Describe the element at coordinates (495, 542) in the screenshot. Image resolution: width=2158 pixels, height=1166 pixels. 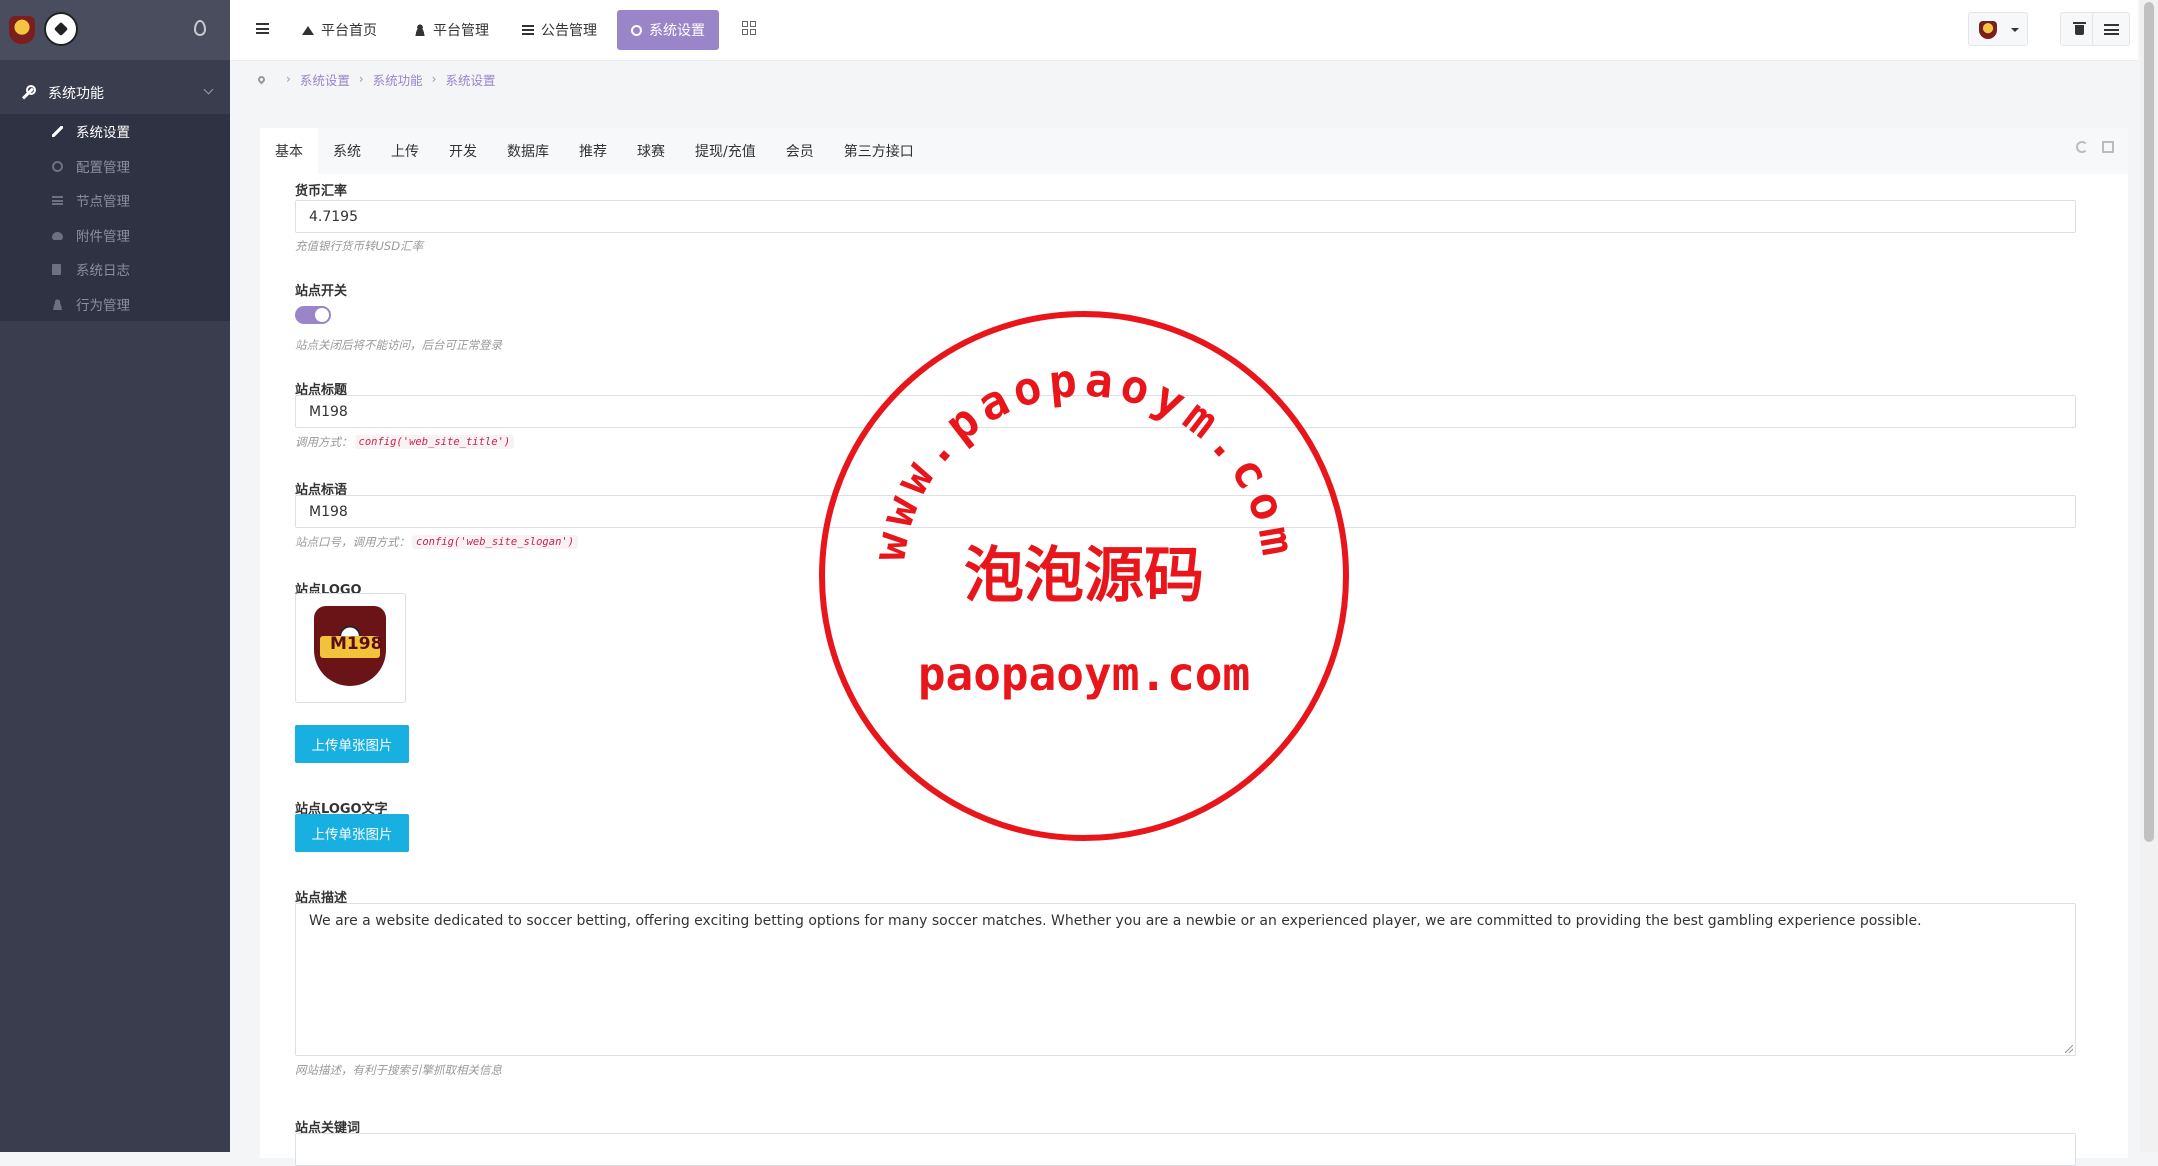
I see `help-code: config('web_site_slogan')` at that location.